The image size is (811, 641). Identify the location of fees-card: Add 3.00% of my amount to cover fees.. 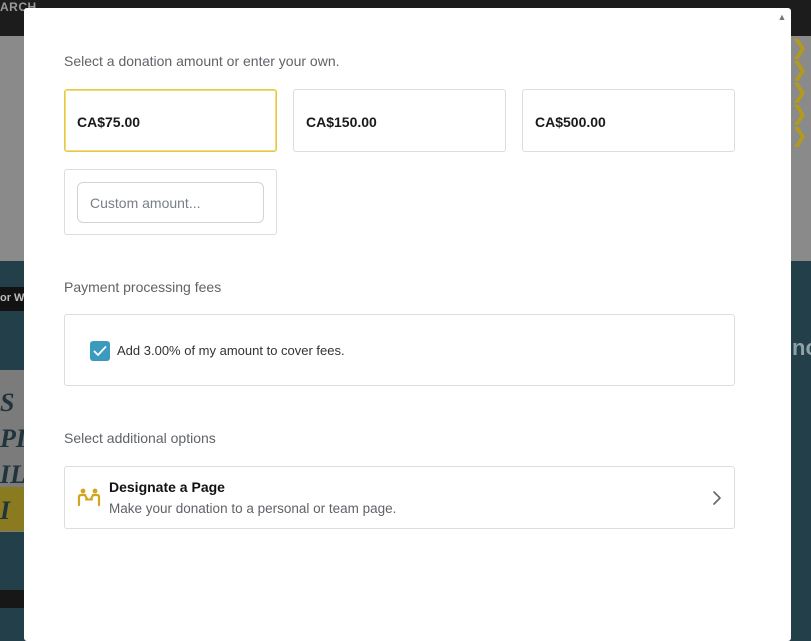
(399, 350).